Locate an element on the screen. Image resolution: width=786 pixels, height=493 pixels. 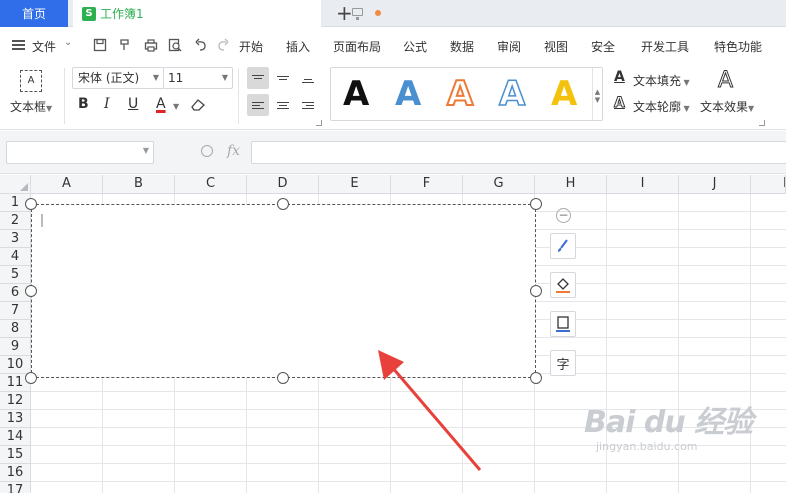
text-art-style-5: A is located at coordinates (564, 94).